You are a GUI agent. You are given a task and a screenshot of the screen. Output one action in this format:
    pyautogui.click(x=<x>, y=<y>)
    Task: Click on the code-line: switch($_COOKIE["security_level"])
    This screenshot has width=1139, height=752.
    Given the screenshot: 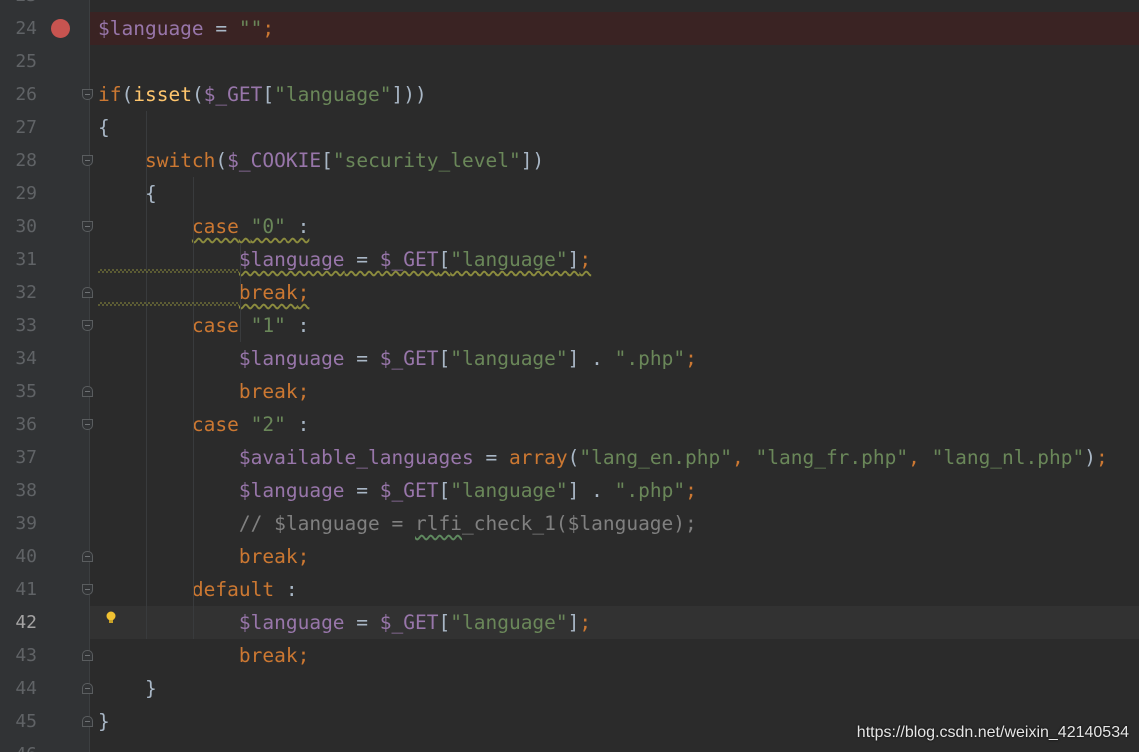 What is the action you would take?
    pyautogui.click(x=321, y=160)
    